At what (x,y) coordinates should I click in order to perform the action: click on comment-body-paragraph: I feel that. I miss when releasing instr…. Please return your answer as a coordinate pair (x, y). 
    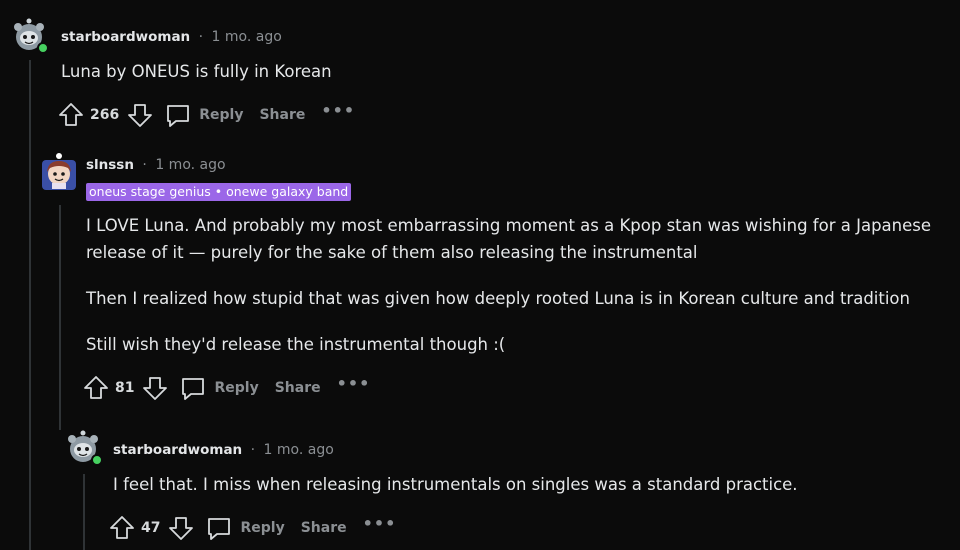
    Looking at the image, I should click on (455, 484).